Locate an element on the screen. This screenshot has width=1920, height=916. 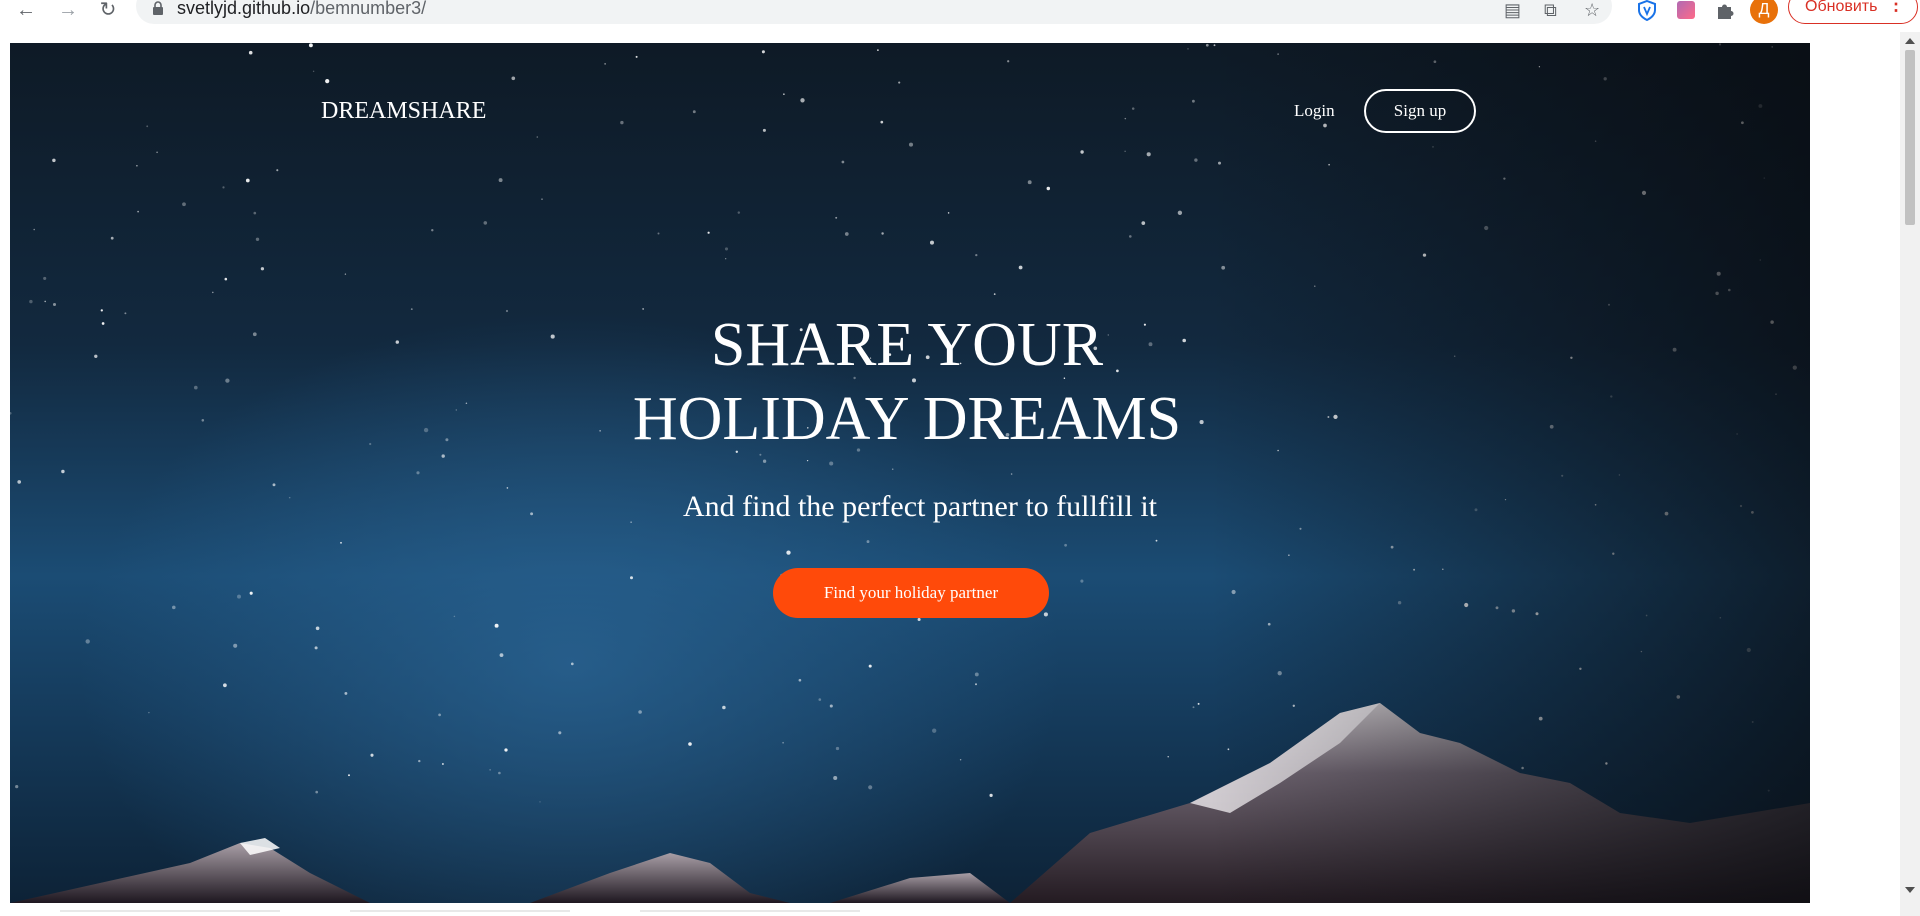
shield-extension-icon is located at coordinates (1647, 10).